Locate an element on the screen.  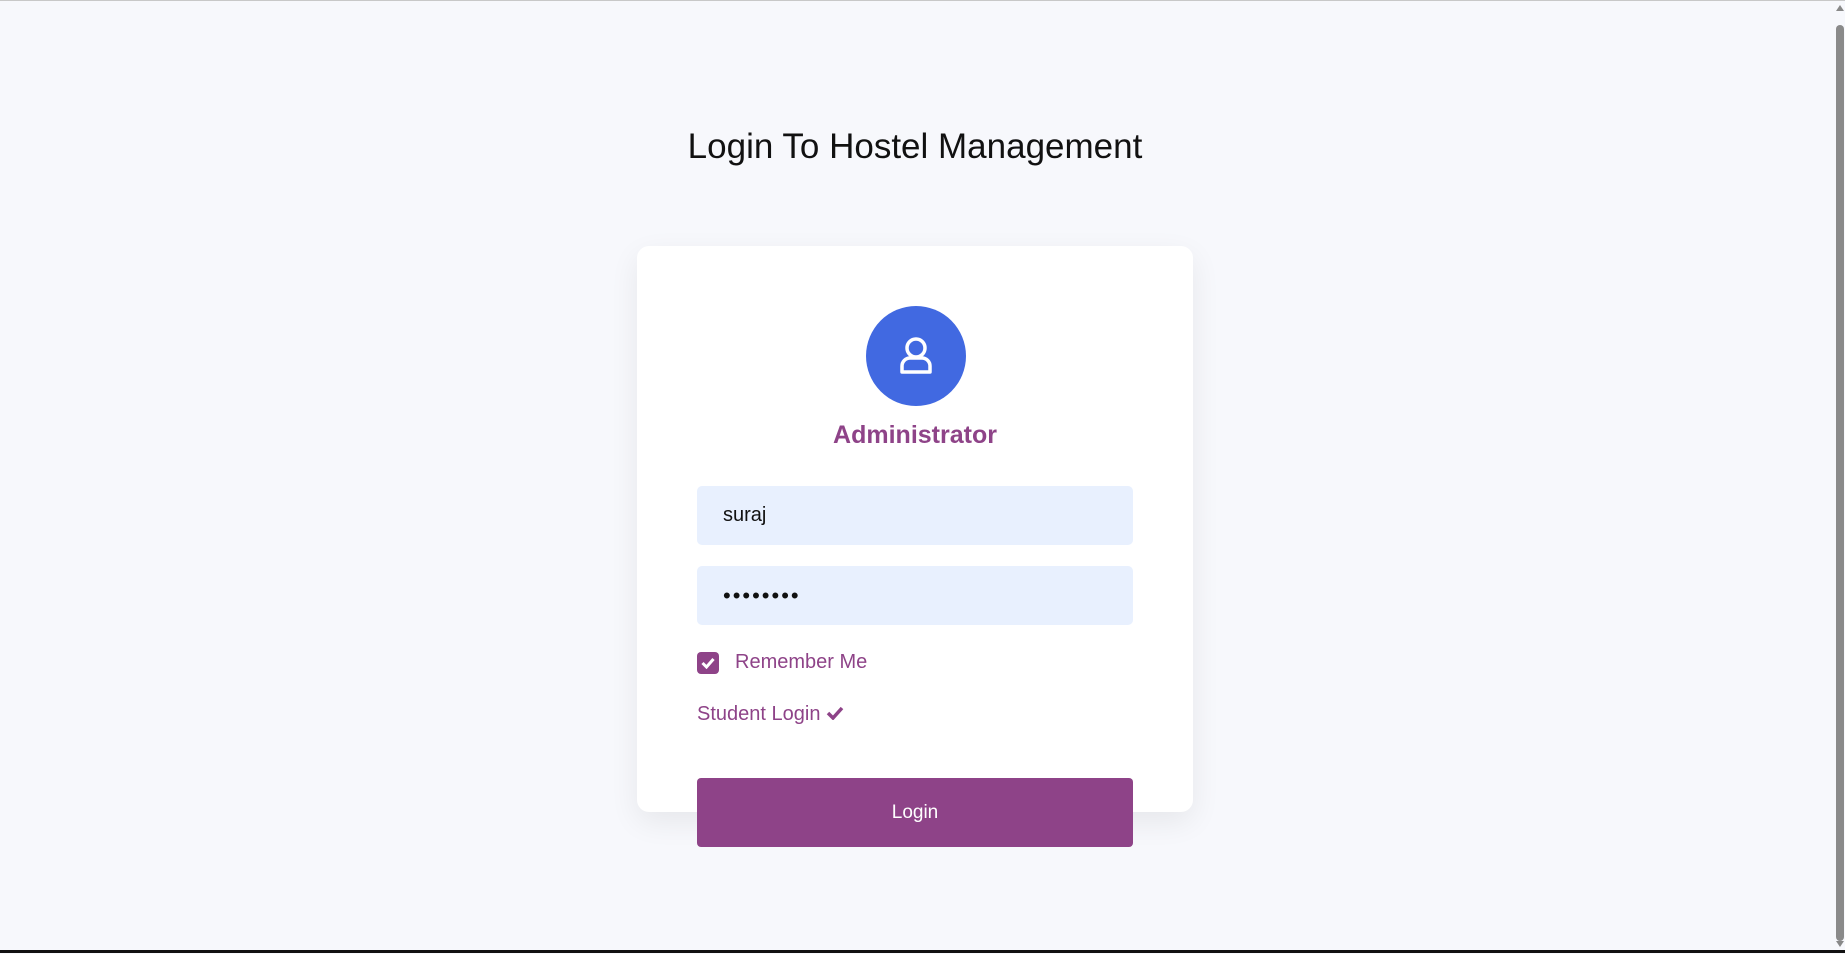
remember-me-checkbox is located at coordinates (708, 663).